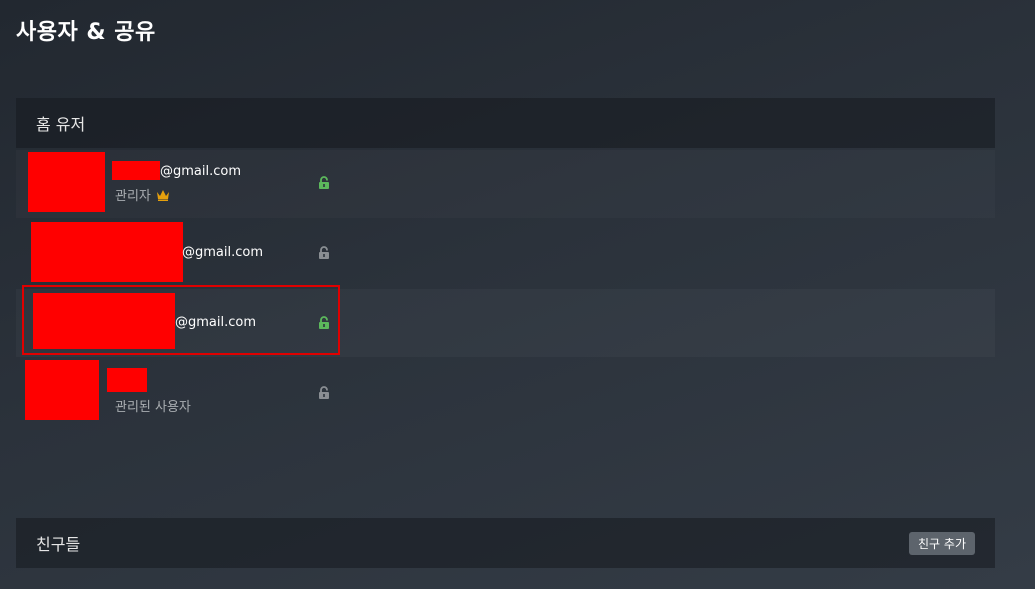  Describe the element at coordinates (162, 195) in the screenshot. I see `crown-icon` at that location.